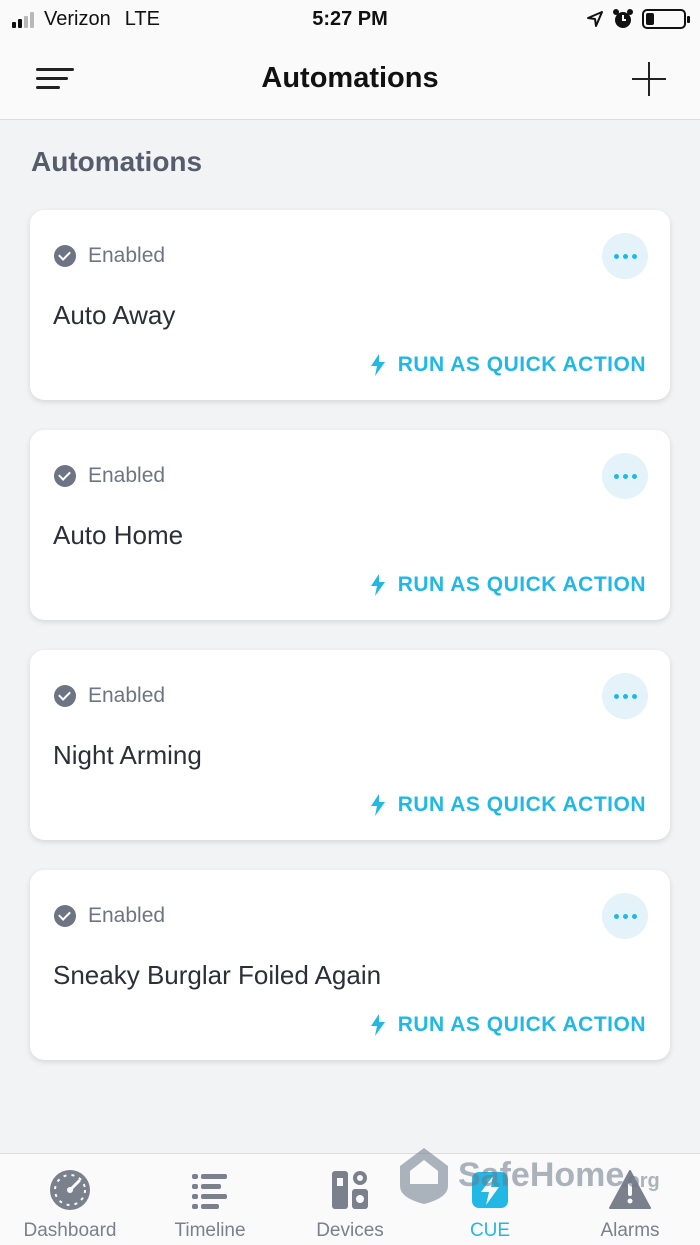  Describe the element at coordinates (350, 1230) in the screenshot. I see `tab-label: Devices` at that location.